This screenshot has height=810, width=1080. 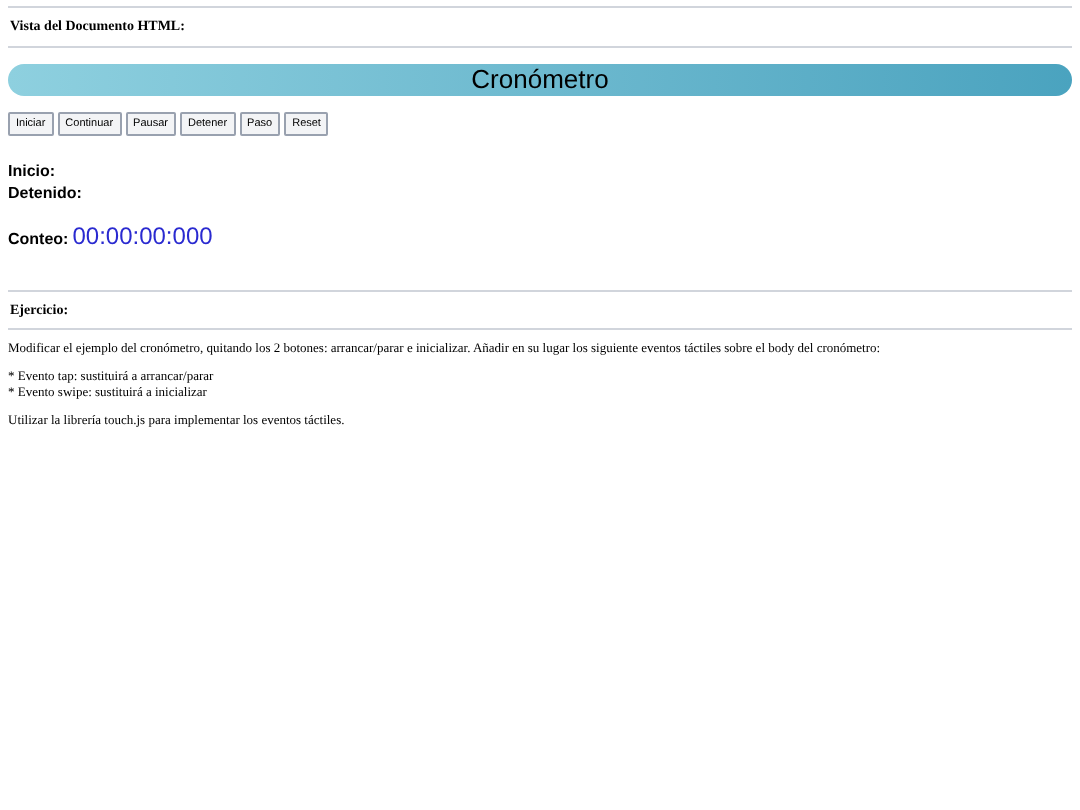 I want to click on stopped-label: Detenido:, so click(x=46, y=192).